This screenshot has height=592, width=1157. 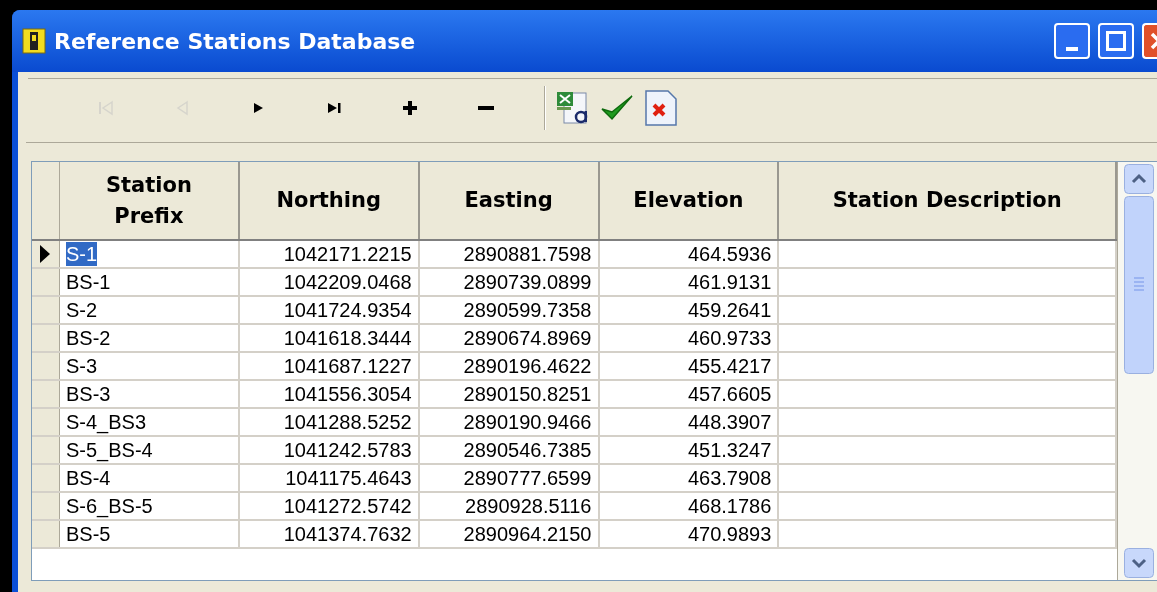 I want to click on table-cell: S-2, so click(x=81, y=310).